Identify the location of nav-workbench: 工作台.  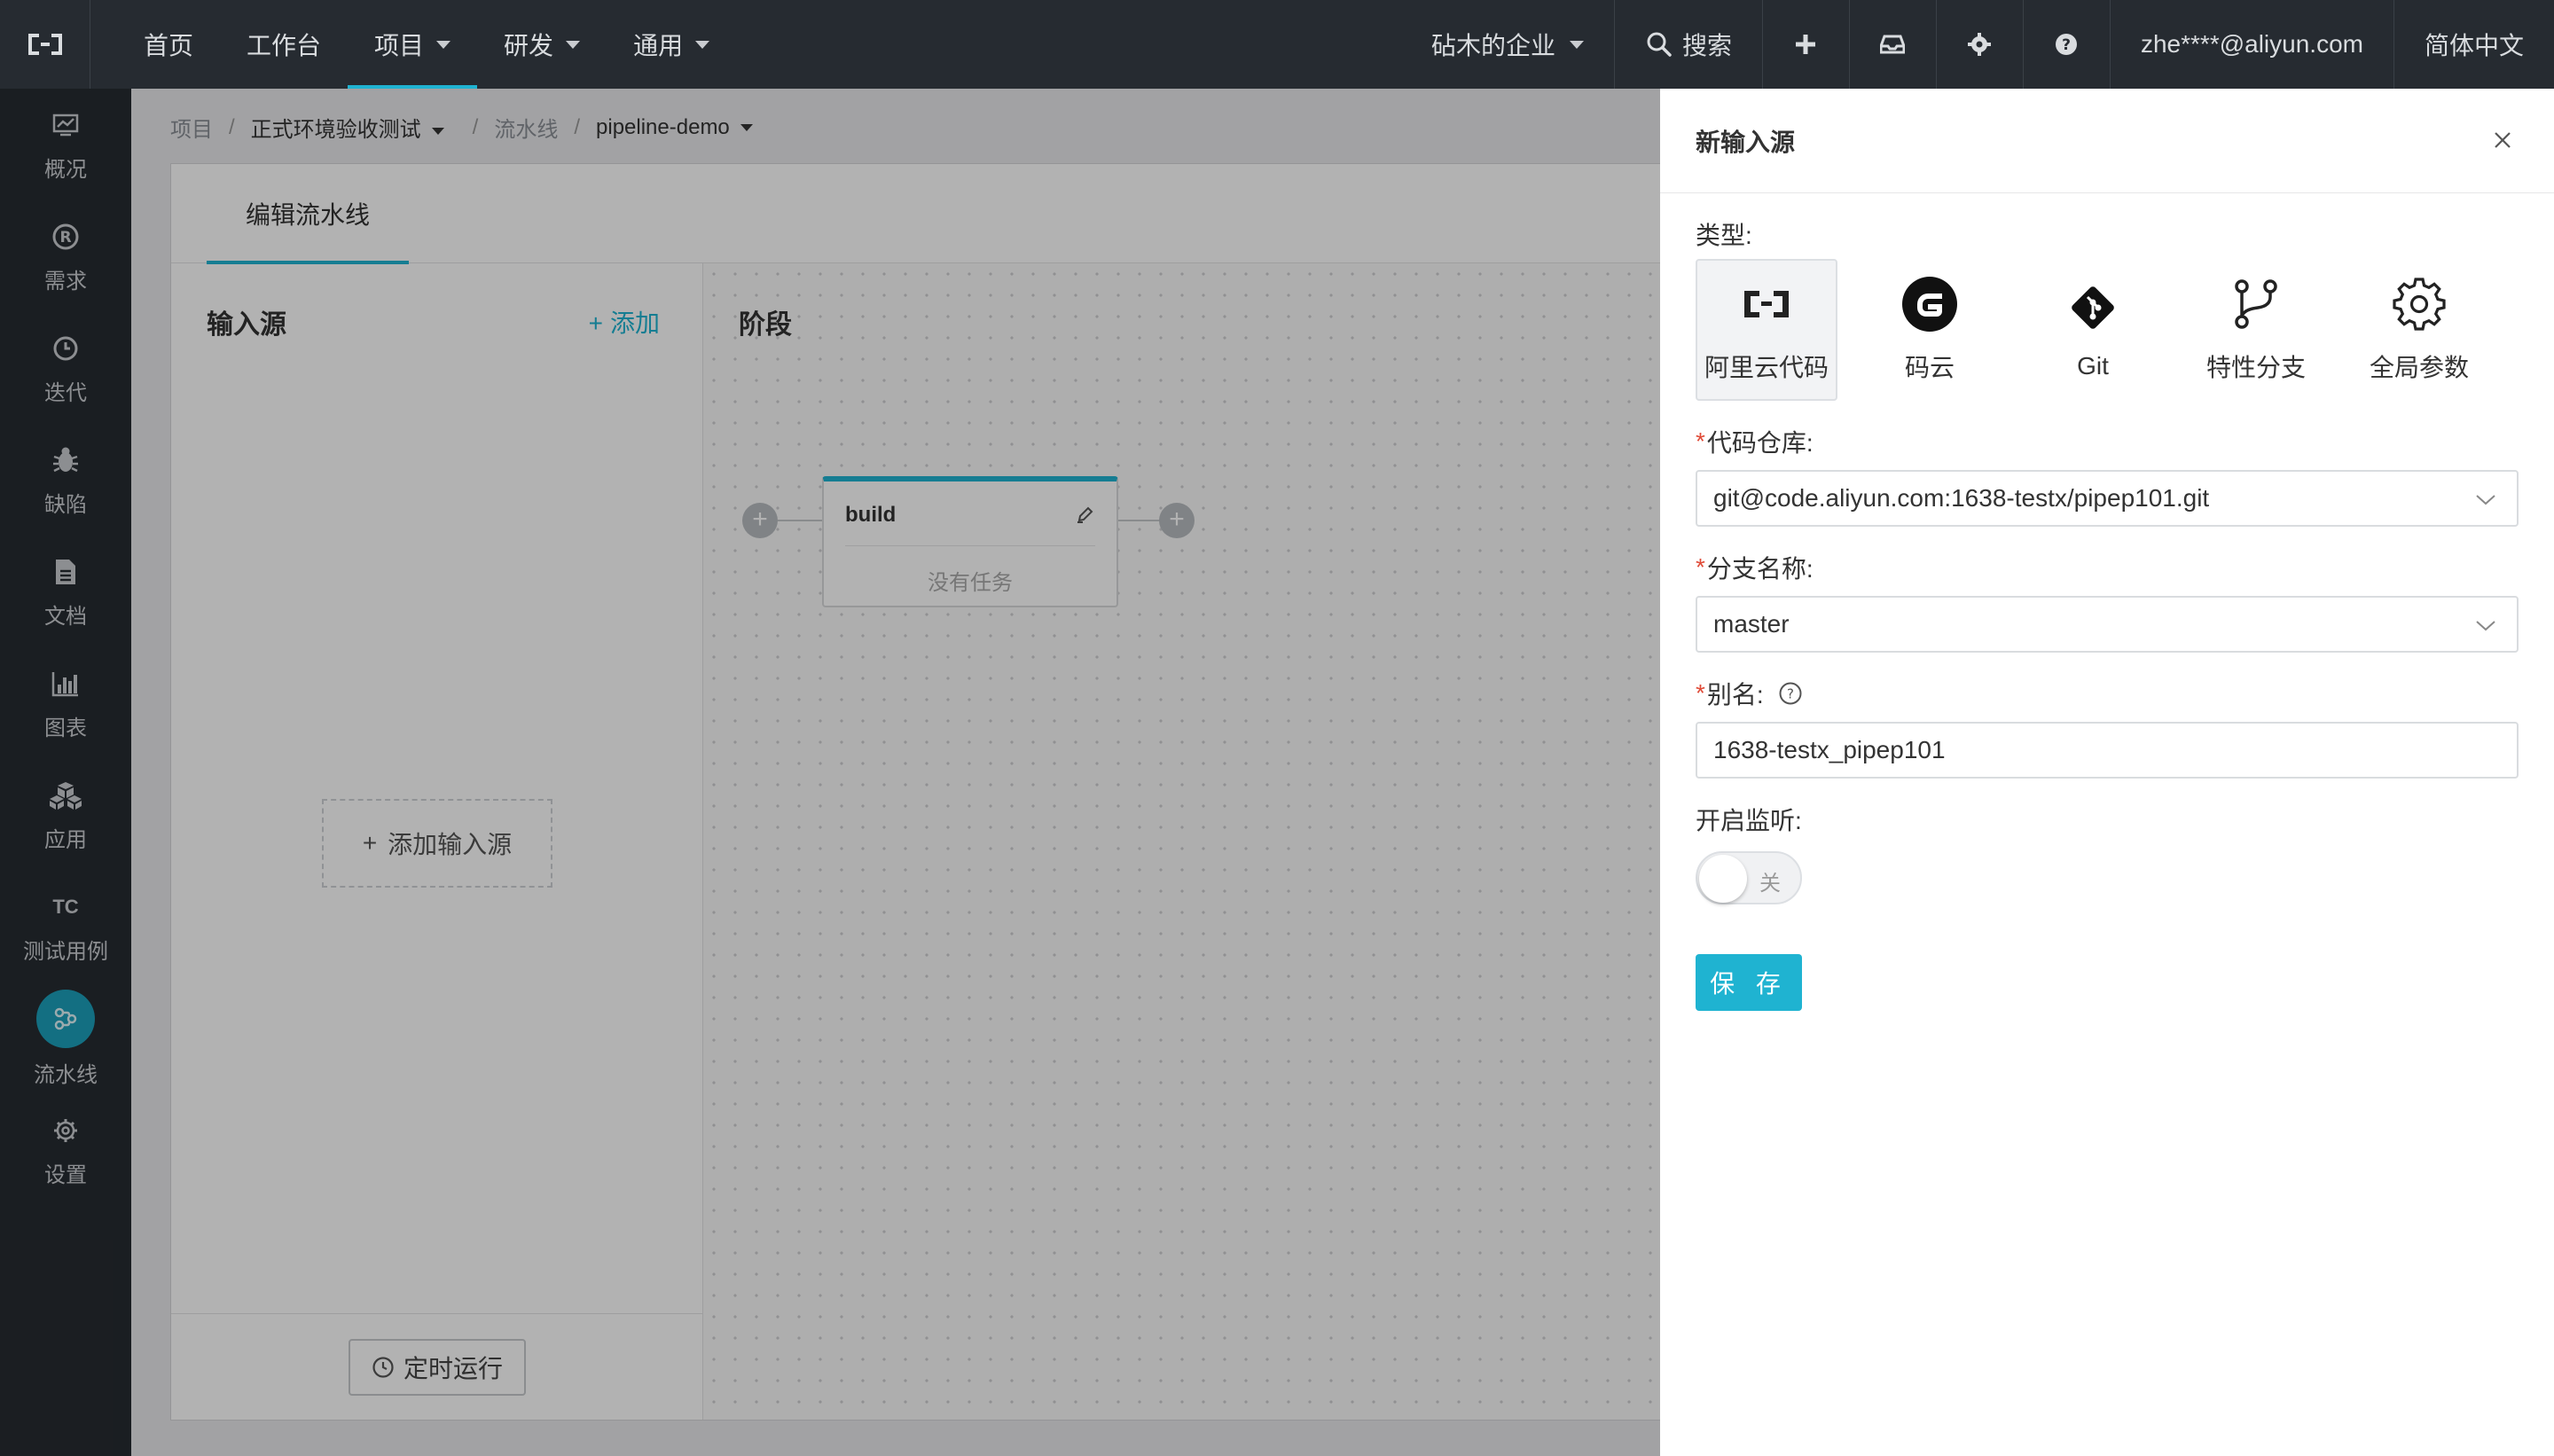
(284, 44).